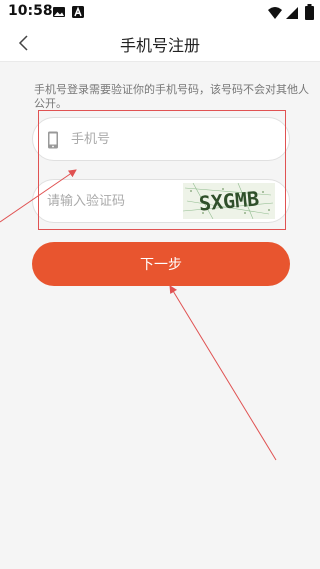 Image resolution: width=320 pixels, height=569 pixels. Describe the element at coordinates (59, 12) in the screenshot. I see `photo-icon` at that location.